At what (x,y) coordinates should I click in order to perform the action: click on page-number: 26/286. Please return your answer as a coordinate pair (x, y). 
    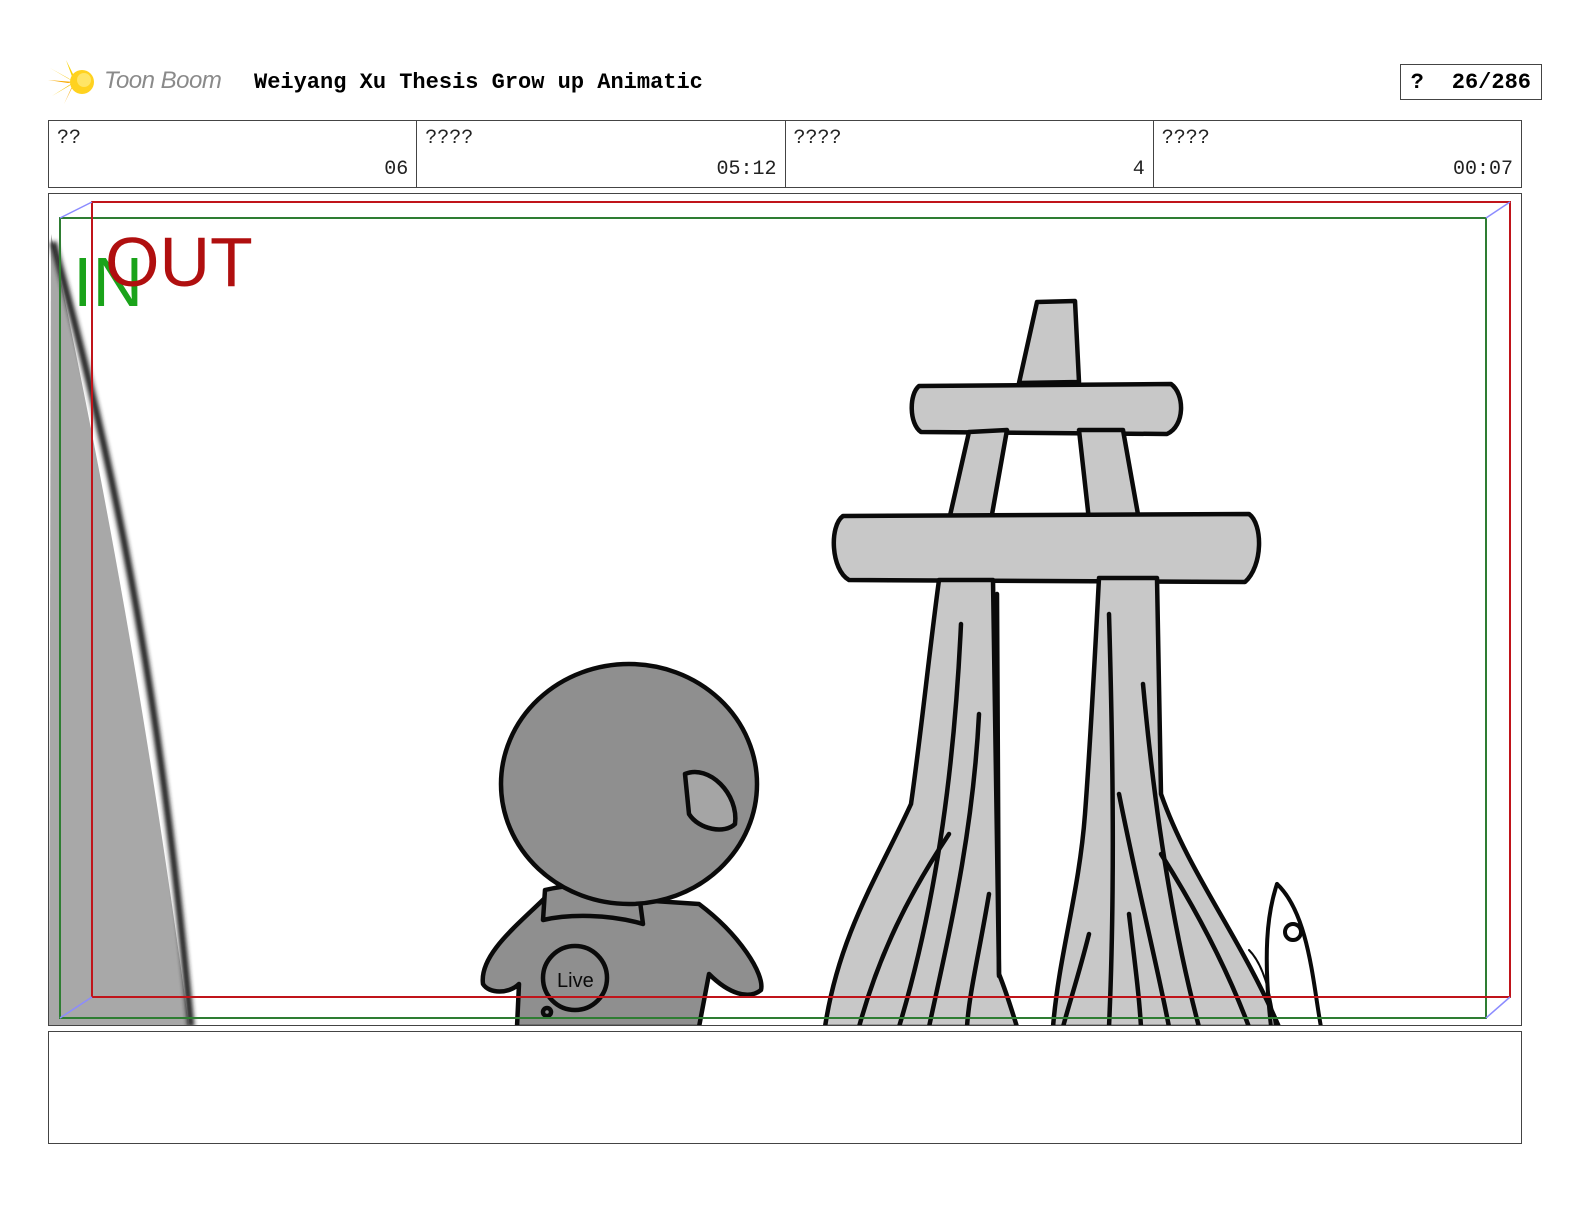
    Looking at the image, I should click on (1491, 82).